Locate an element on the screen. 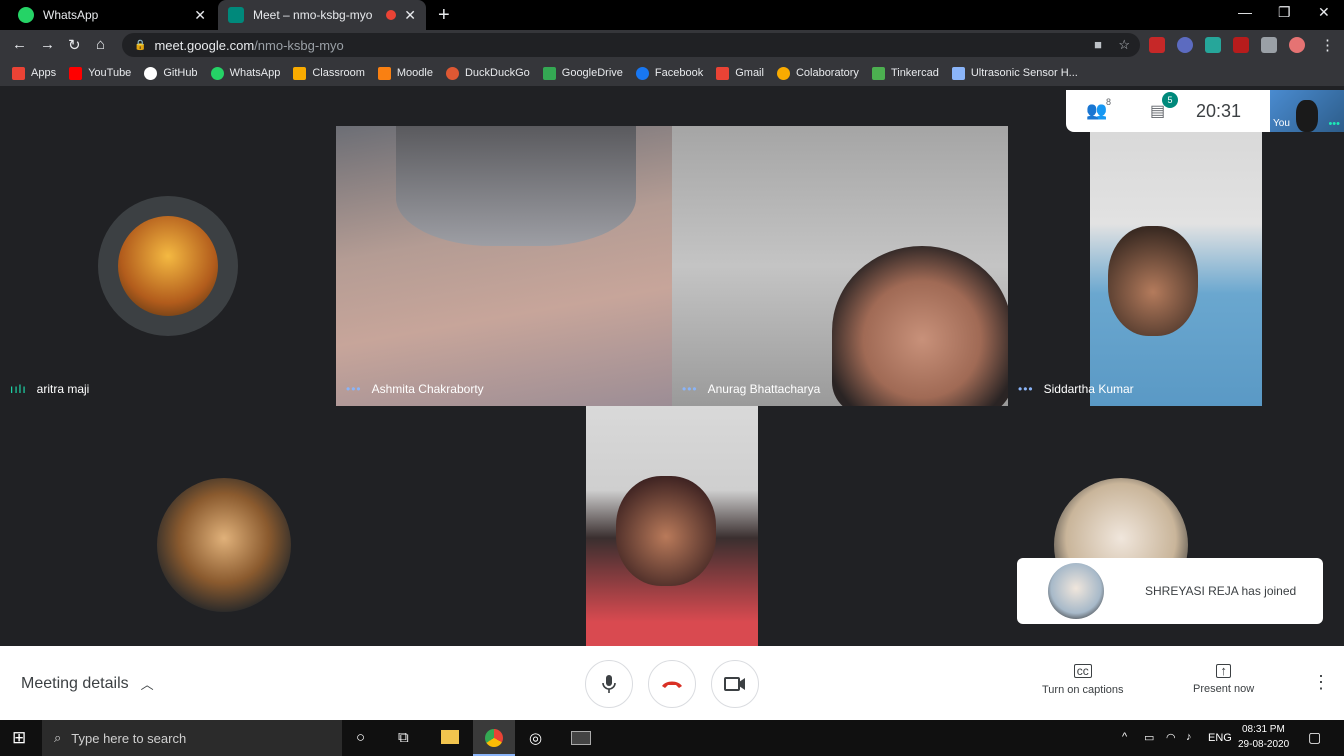 This screenshot has width=1344, height=756. microphone-icon is located at coordinates (609, 684).